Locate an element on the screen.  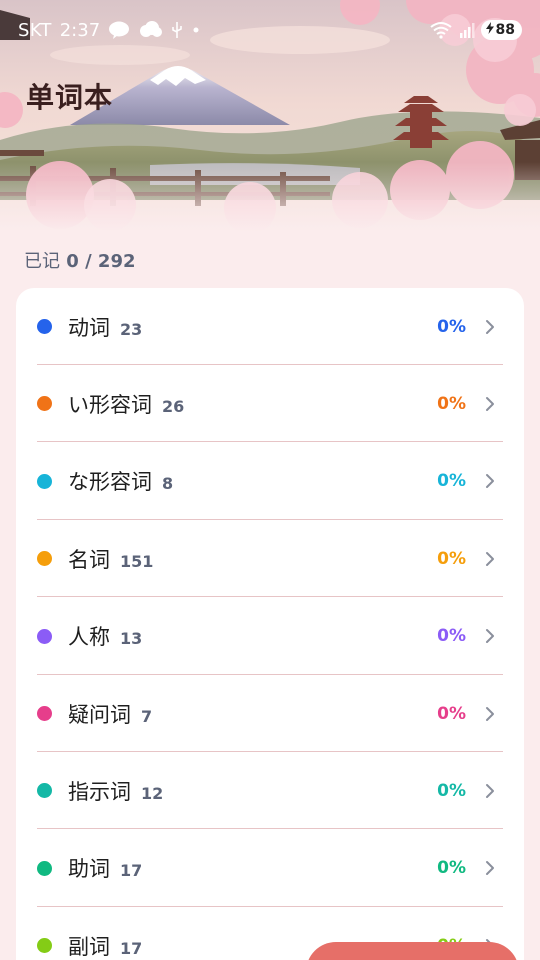
status-bar: SKT 2:37 88 is located at coordinates (270, 30).